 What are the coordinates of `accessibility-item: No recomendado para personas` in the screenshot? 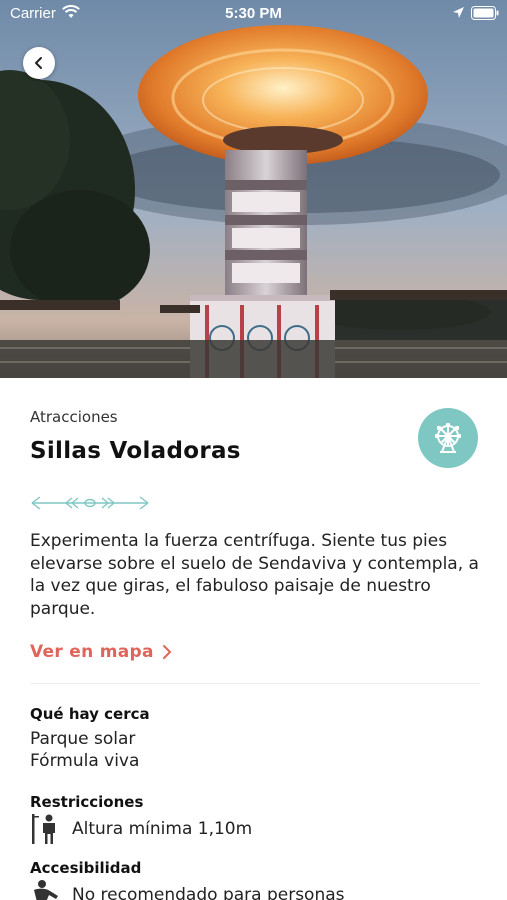 It's located at (187, 889).